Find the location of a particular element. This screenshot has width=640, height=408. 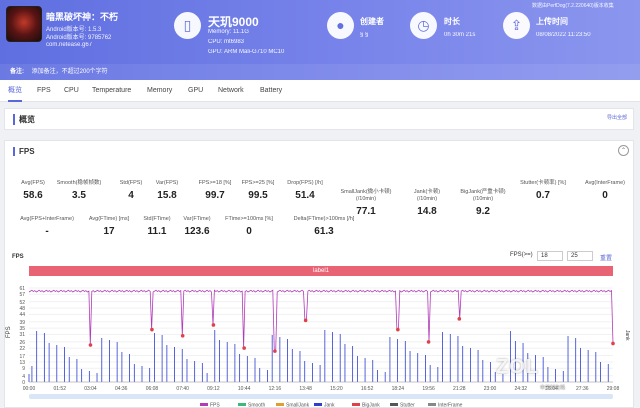

x-tick-label: 23:00 is located at coordinates (490, 389).